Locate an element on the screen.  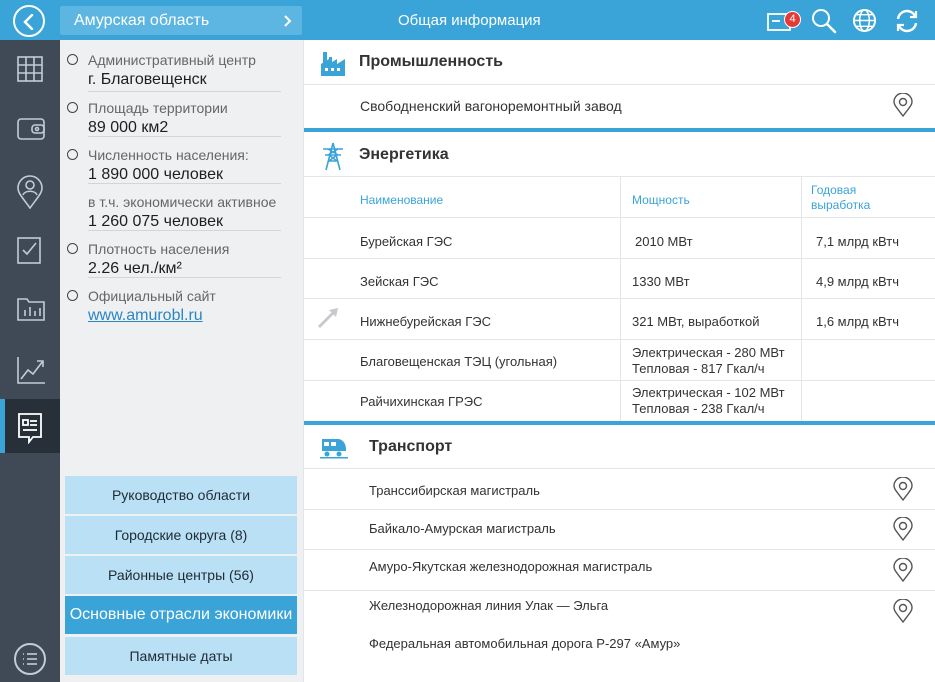
info-row-density: Плотность населения 2.26 чел./км² is located at coordinates (181, 254).